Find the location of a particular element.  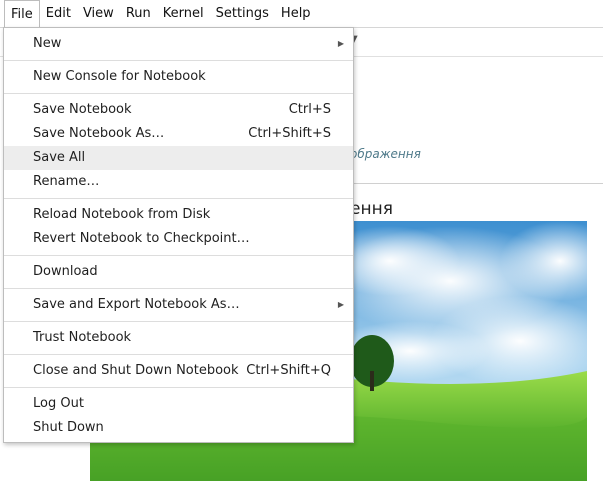

menu-item-new: New ▶ is located at coordinates (178, 44).